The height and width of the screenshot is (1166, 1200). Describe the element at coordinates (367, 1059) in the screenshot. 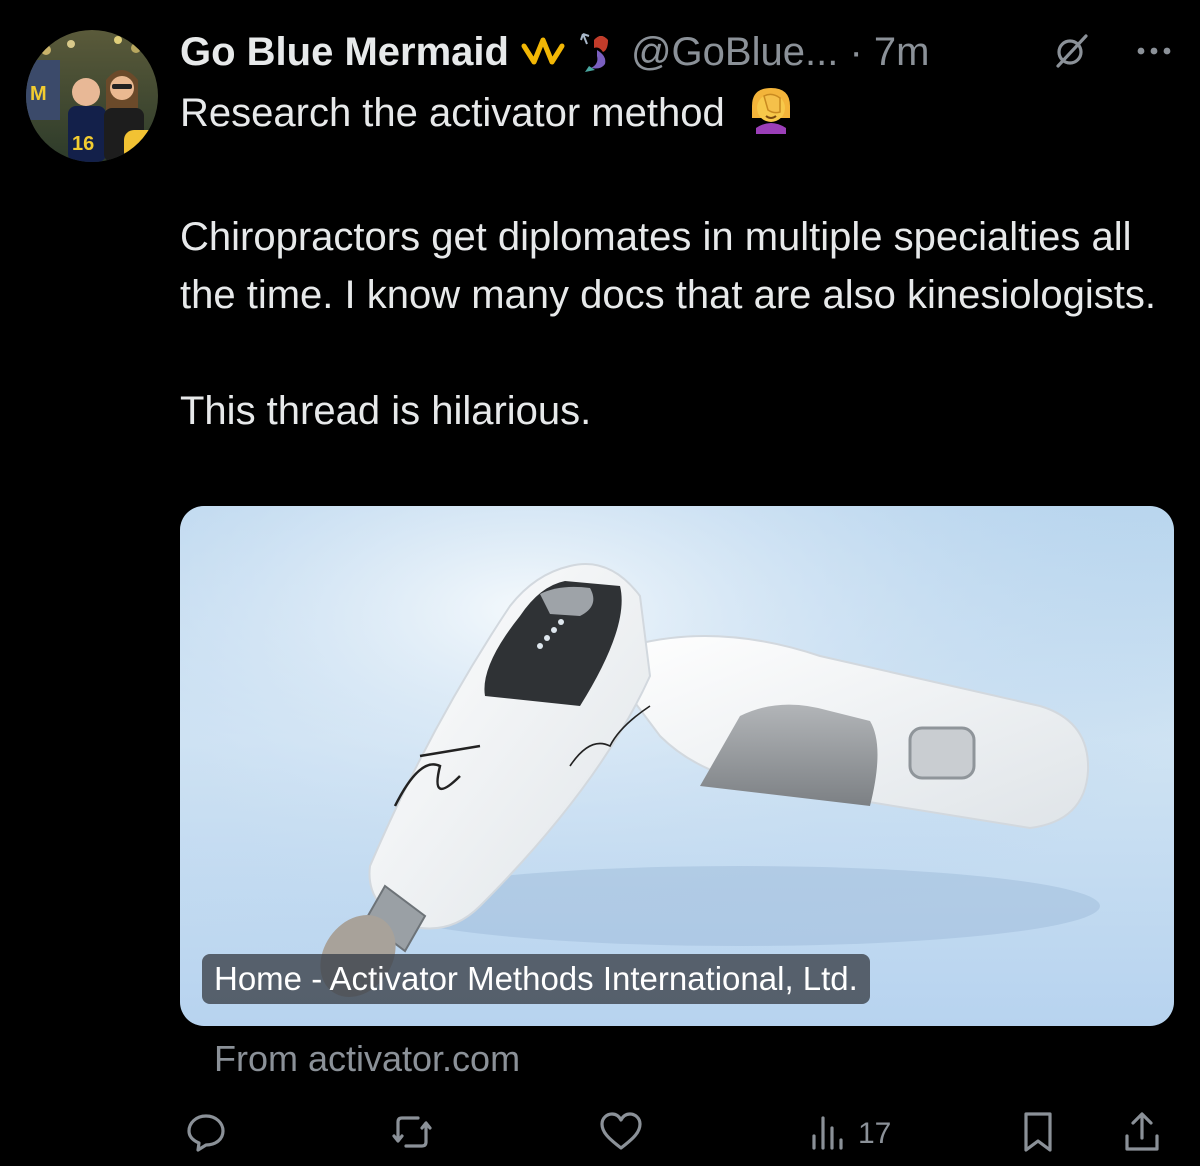

I see `card-source: From activator.com` at that location.